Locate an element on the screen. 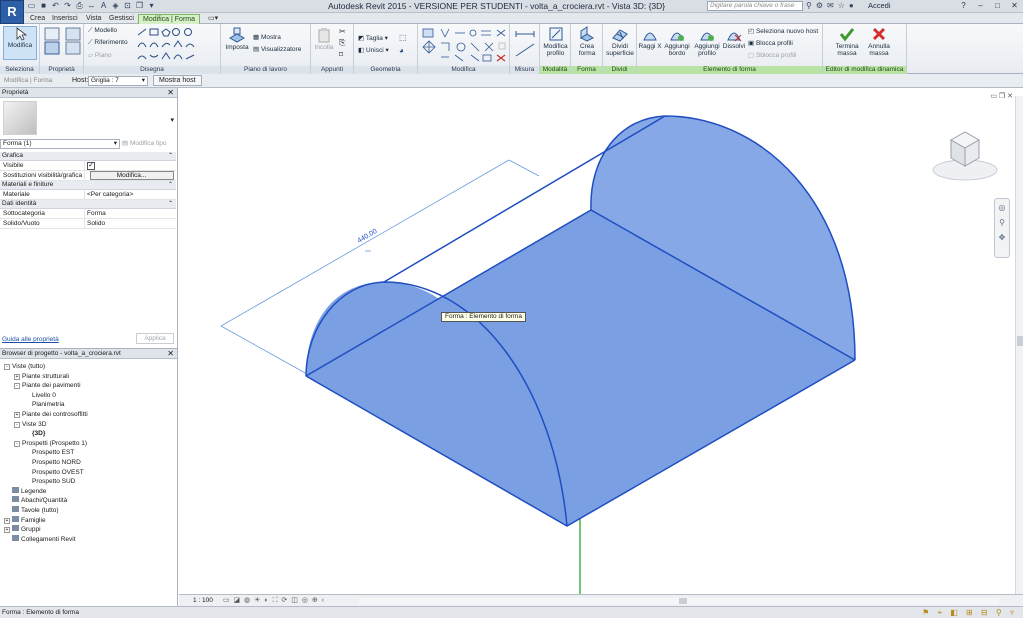 This screenshot has width=1023, height=618. edit-type-button: ▤ Modifica tipo is located at coordinates (149, 144).